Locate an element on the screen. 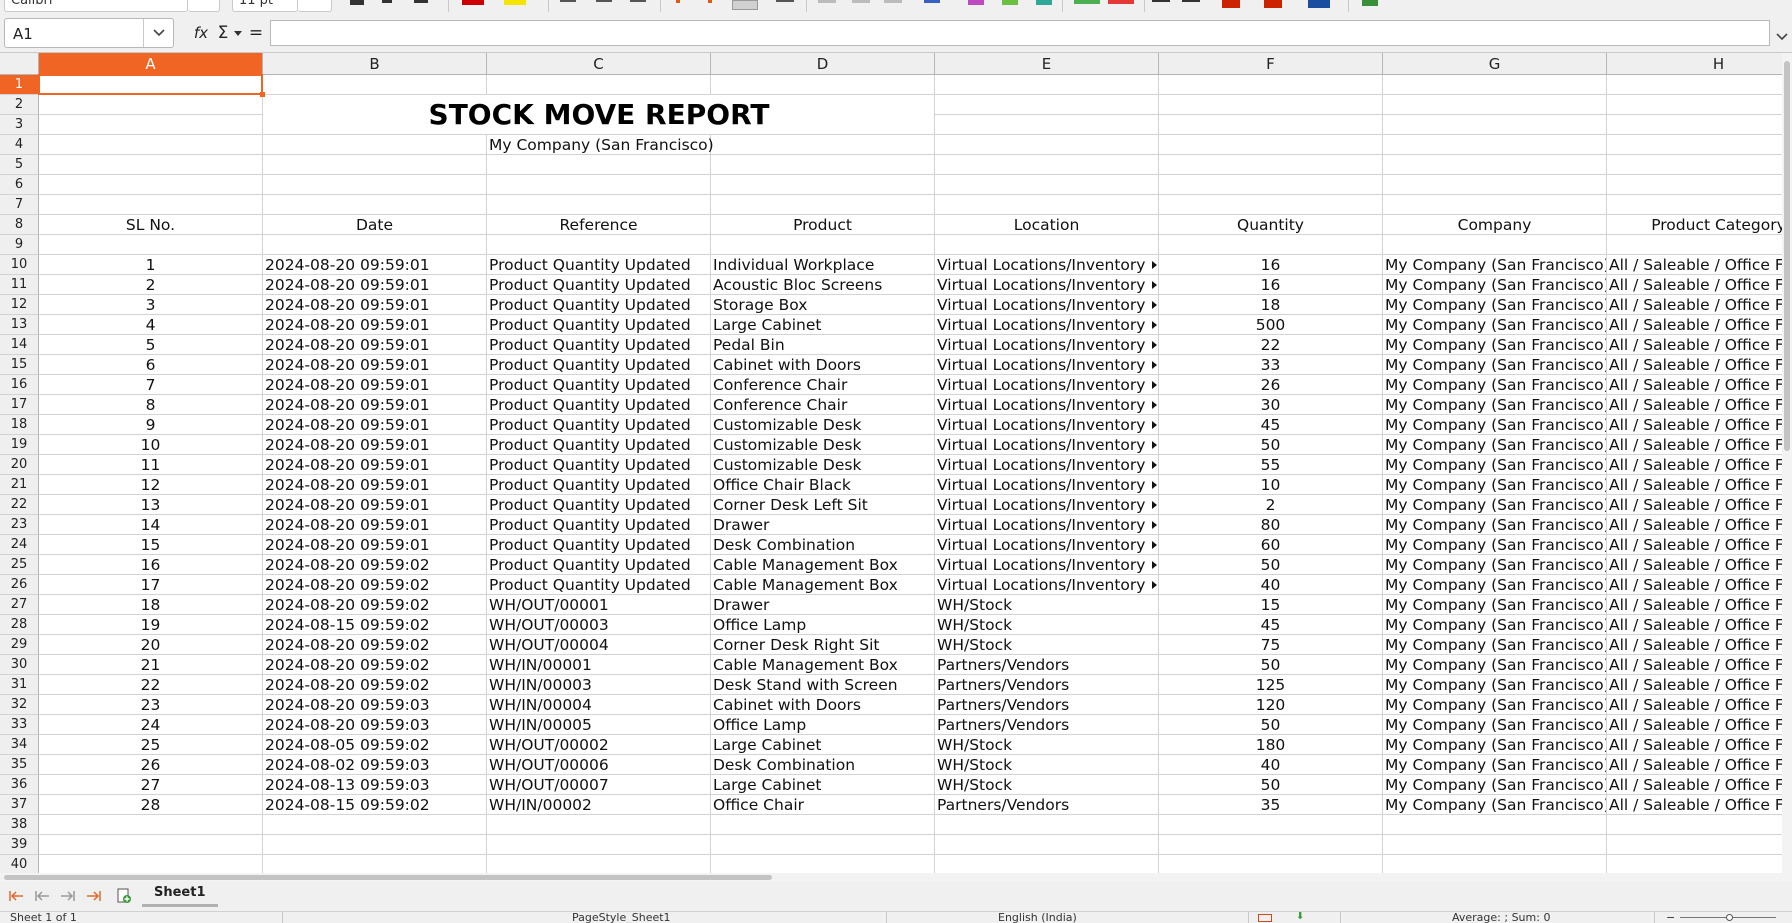 This screenshot has width=1792, height=923. table-cell: 8 is located at coordinates (150, 405).